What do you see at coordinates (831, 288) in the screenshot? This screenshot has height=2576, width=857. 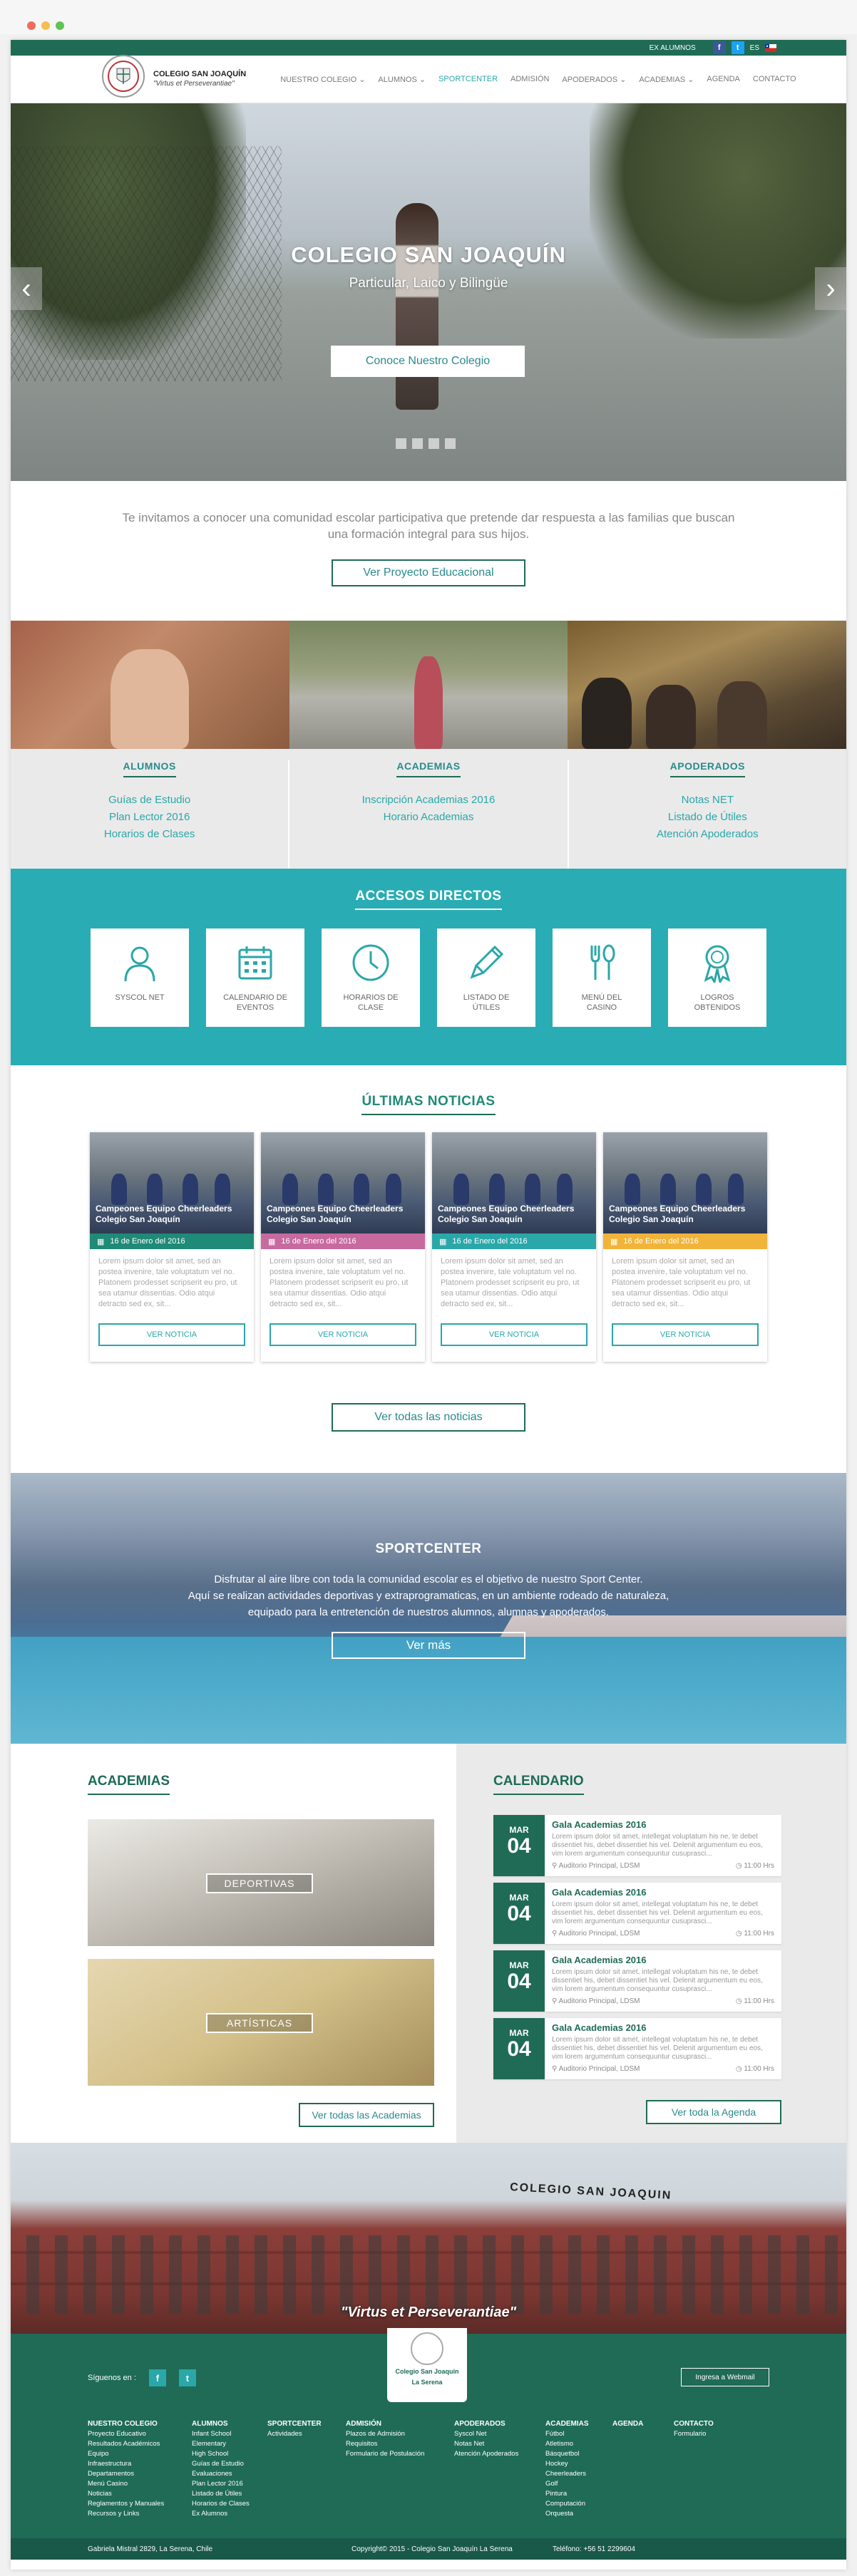 I see `hero-next-arrow-icon: ›` at bounding box center [831, 288].